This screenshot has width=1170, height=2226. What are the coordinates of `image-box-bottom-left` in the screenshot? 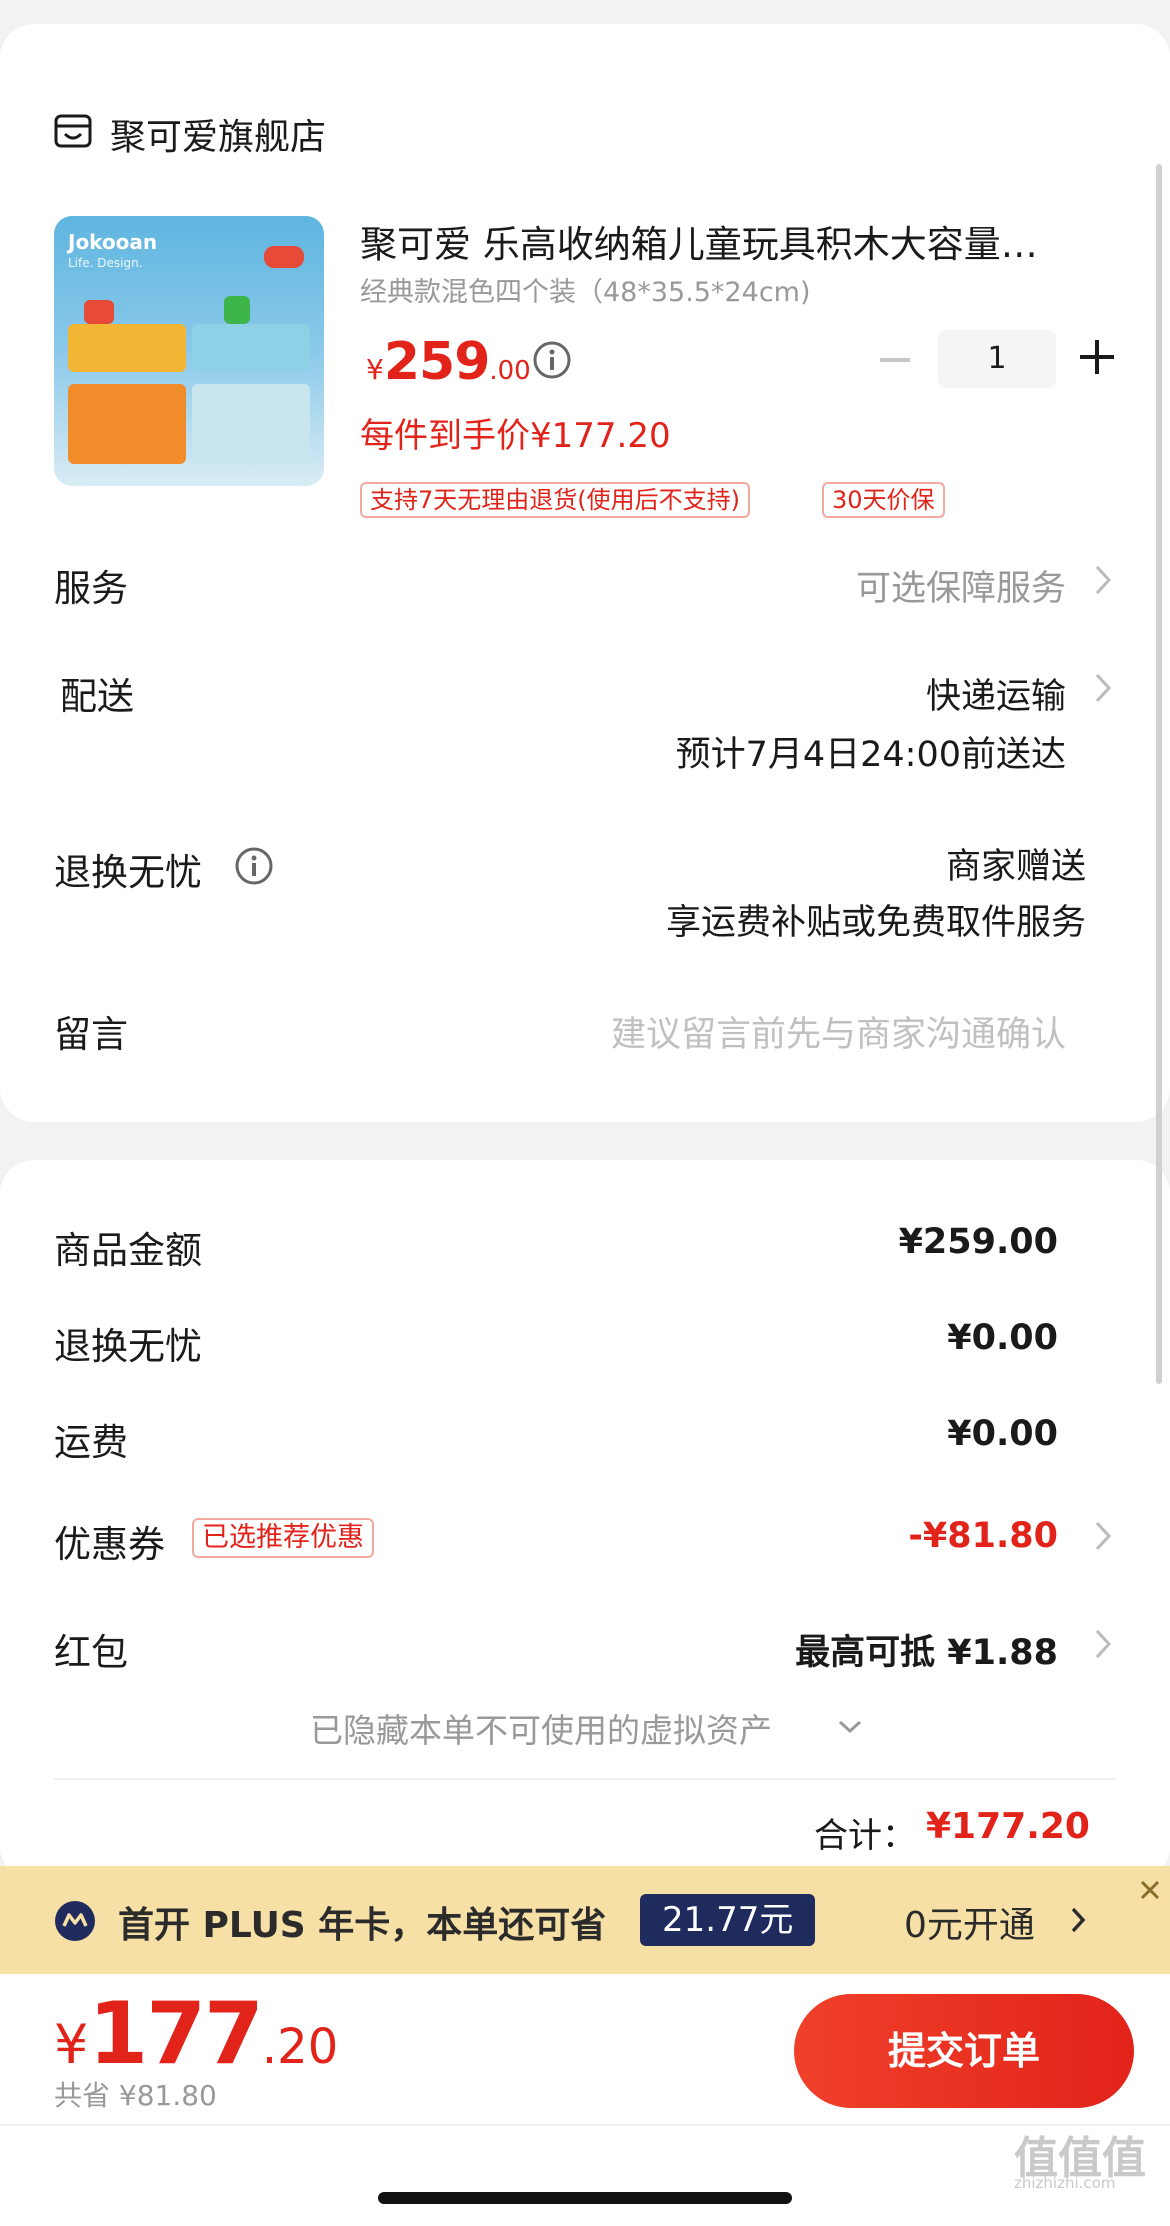 It's located at (127, 424).